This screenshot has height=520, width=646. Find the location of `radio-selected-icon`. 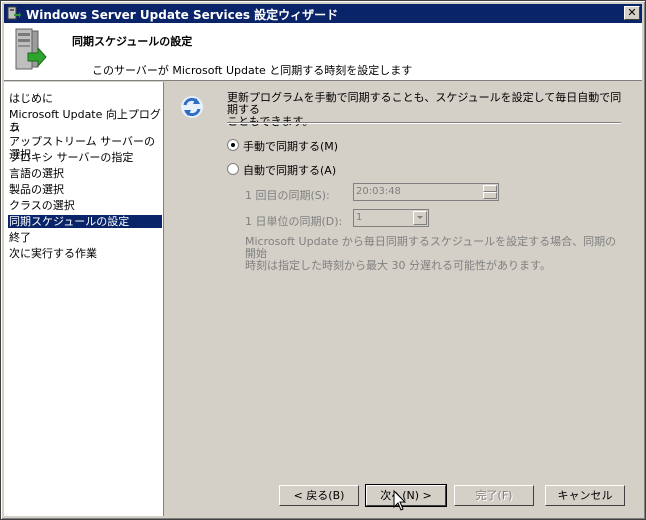

radio-selected-icon is located at coordinates (233, 145).